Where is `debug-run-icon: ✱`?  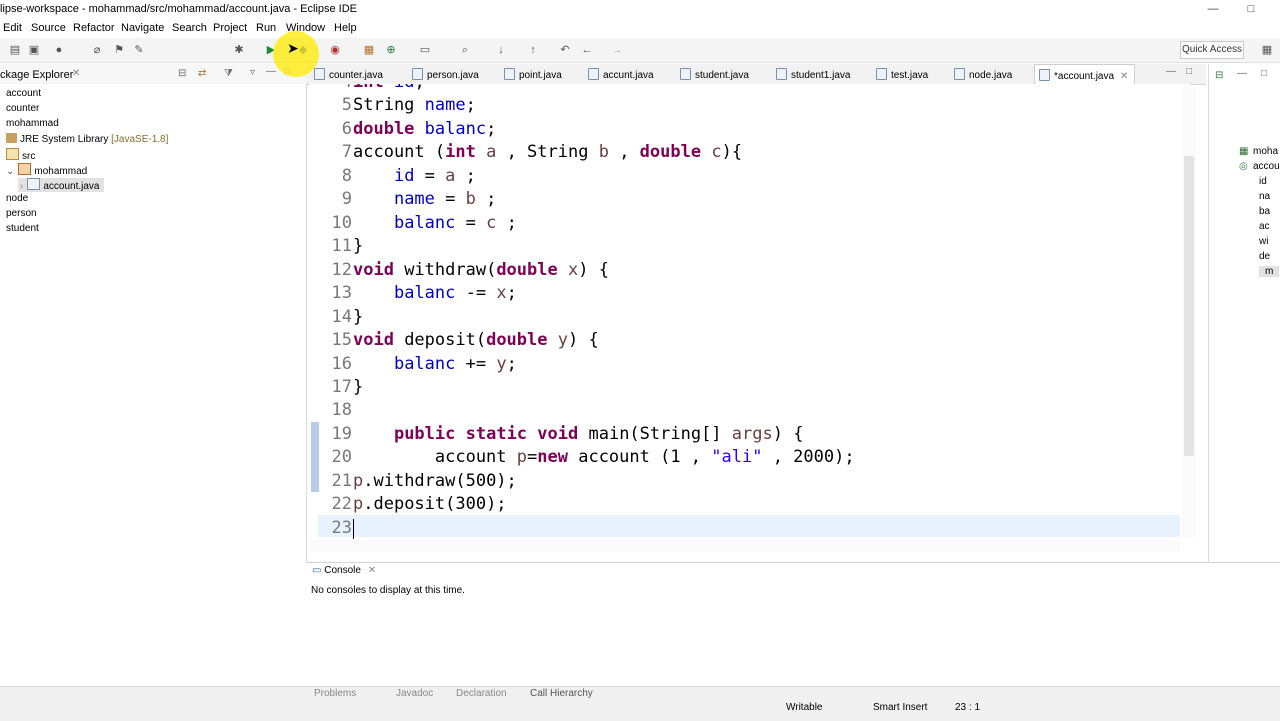 debug-run-icon: ✱ is located at coordinates (239, 50).